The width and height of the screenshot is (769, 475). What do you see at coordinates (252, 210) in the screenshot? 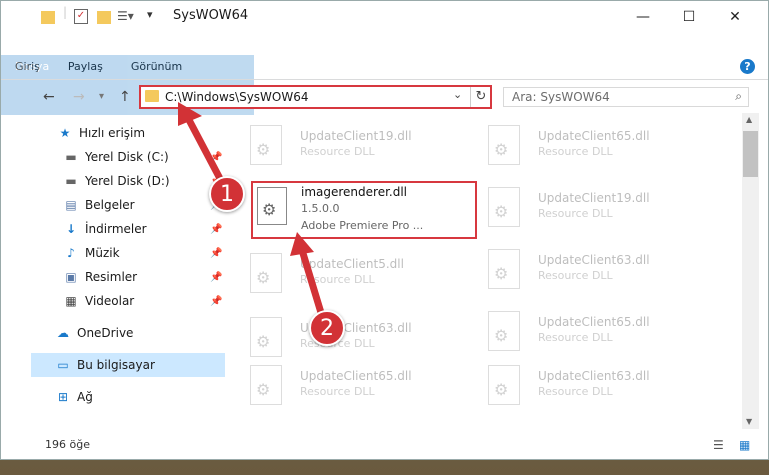
I see `annotation-arrows` at bounding box center [252, 210].